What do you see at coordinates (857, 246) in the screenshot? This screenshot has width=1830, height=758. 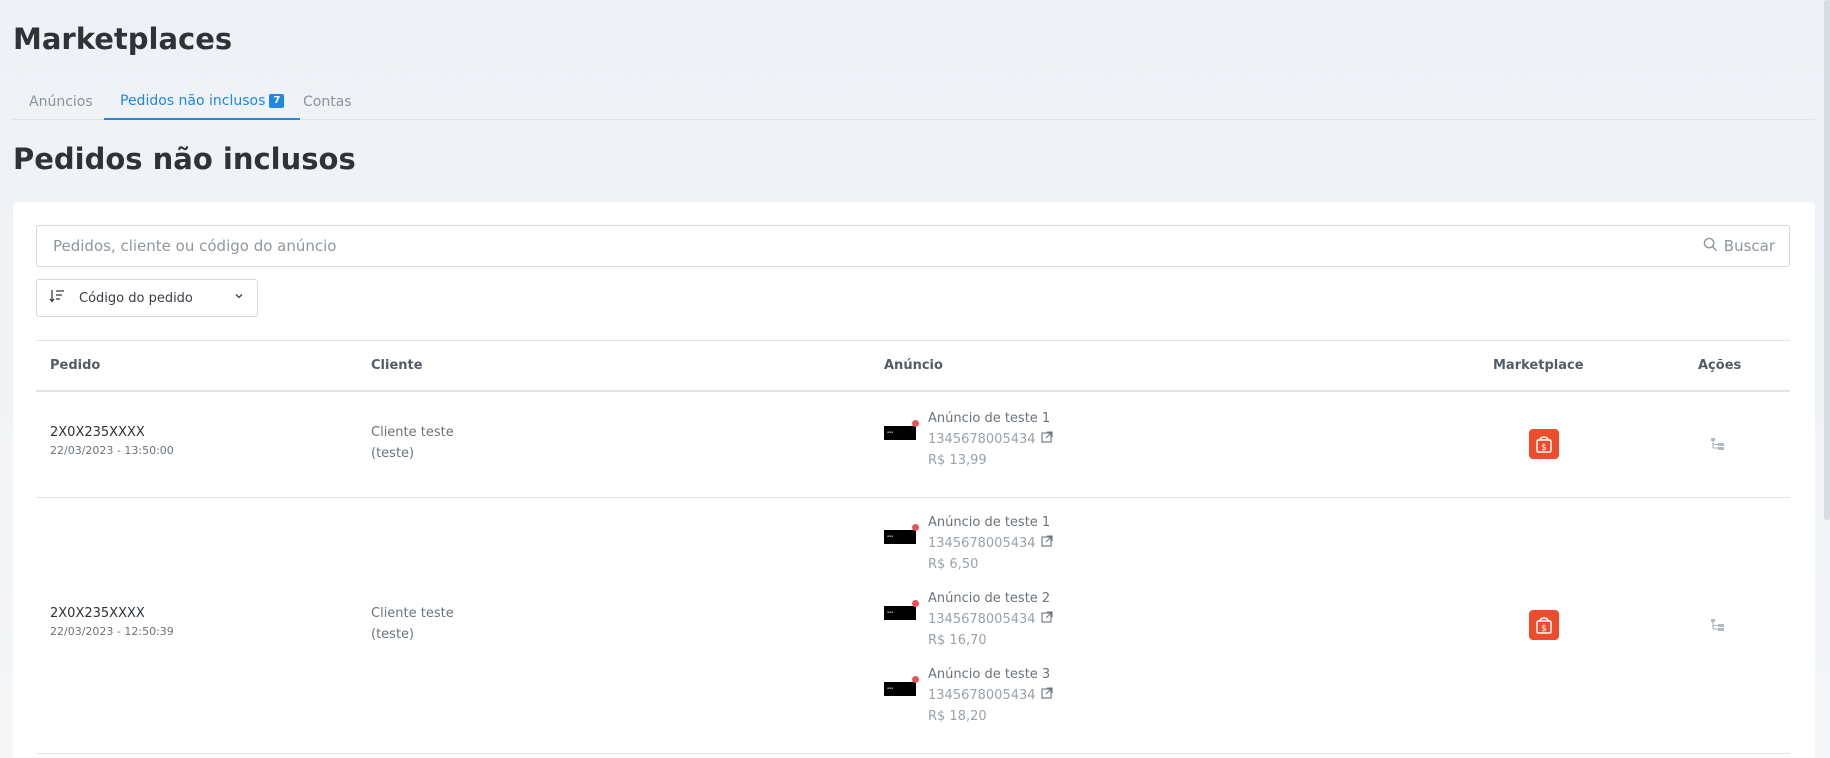 I see `search-input` at bounding box center [857, 246].